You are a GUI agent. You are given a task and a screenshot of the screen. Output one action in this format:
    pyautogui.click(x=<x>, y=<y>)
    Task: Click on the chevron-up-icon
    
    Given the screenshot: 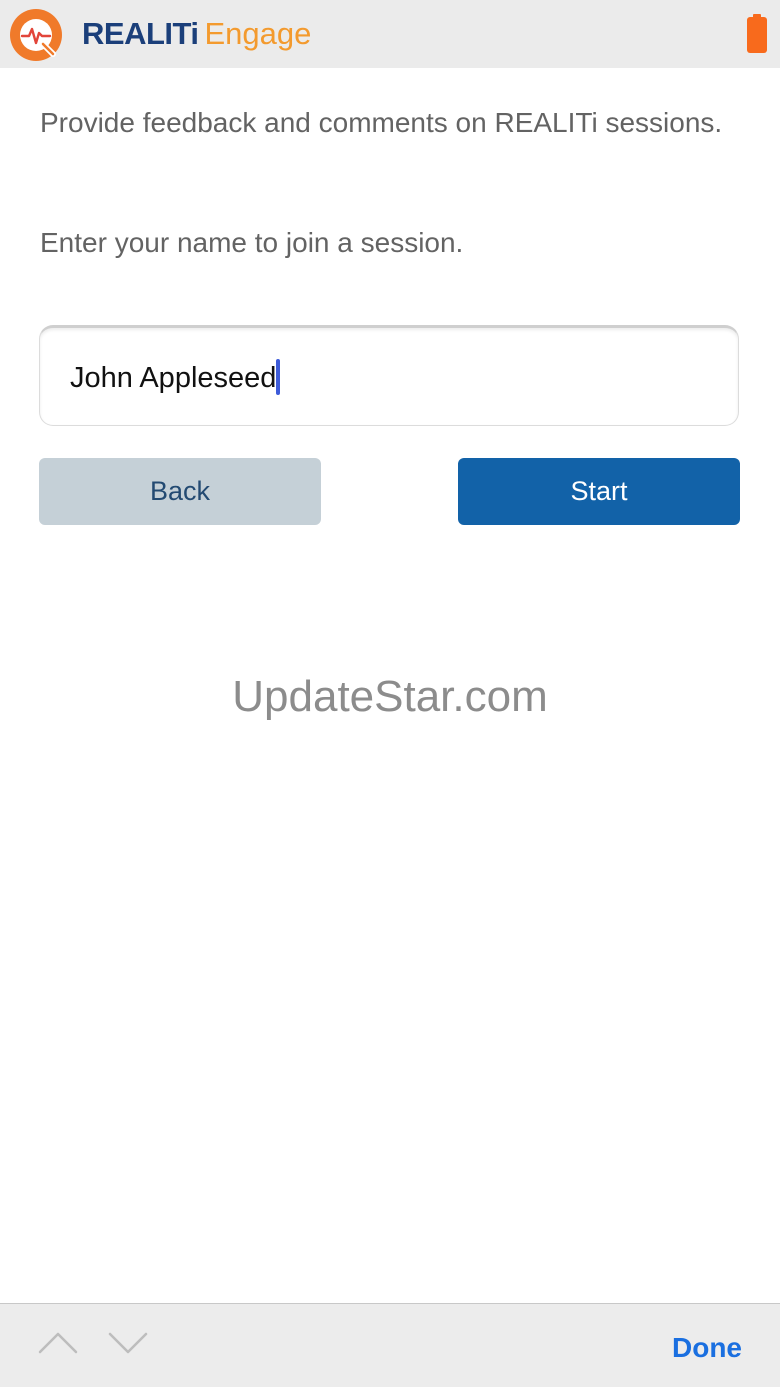 What is the action you would take?
    pyautogui.click(x=58, y=1343)
    